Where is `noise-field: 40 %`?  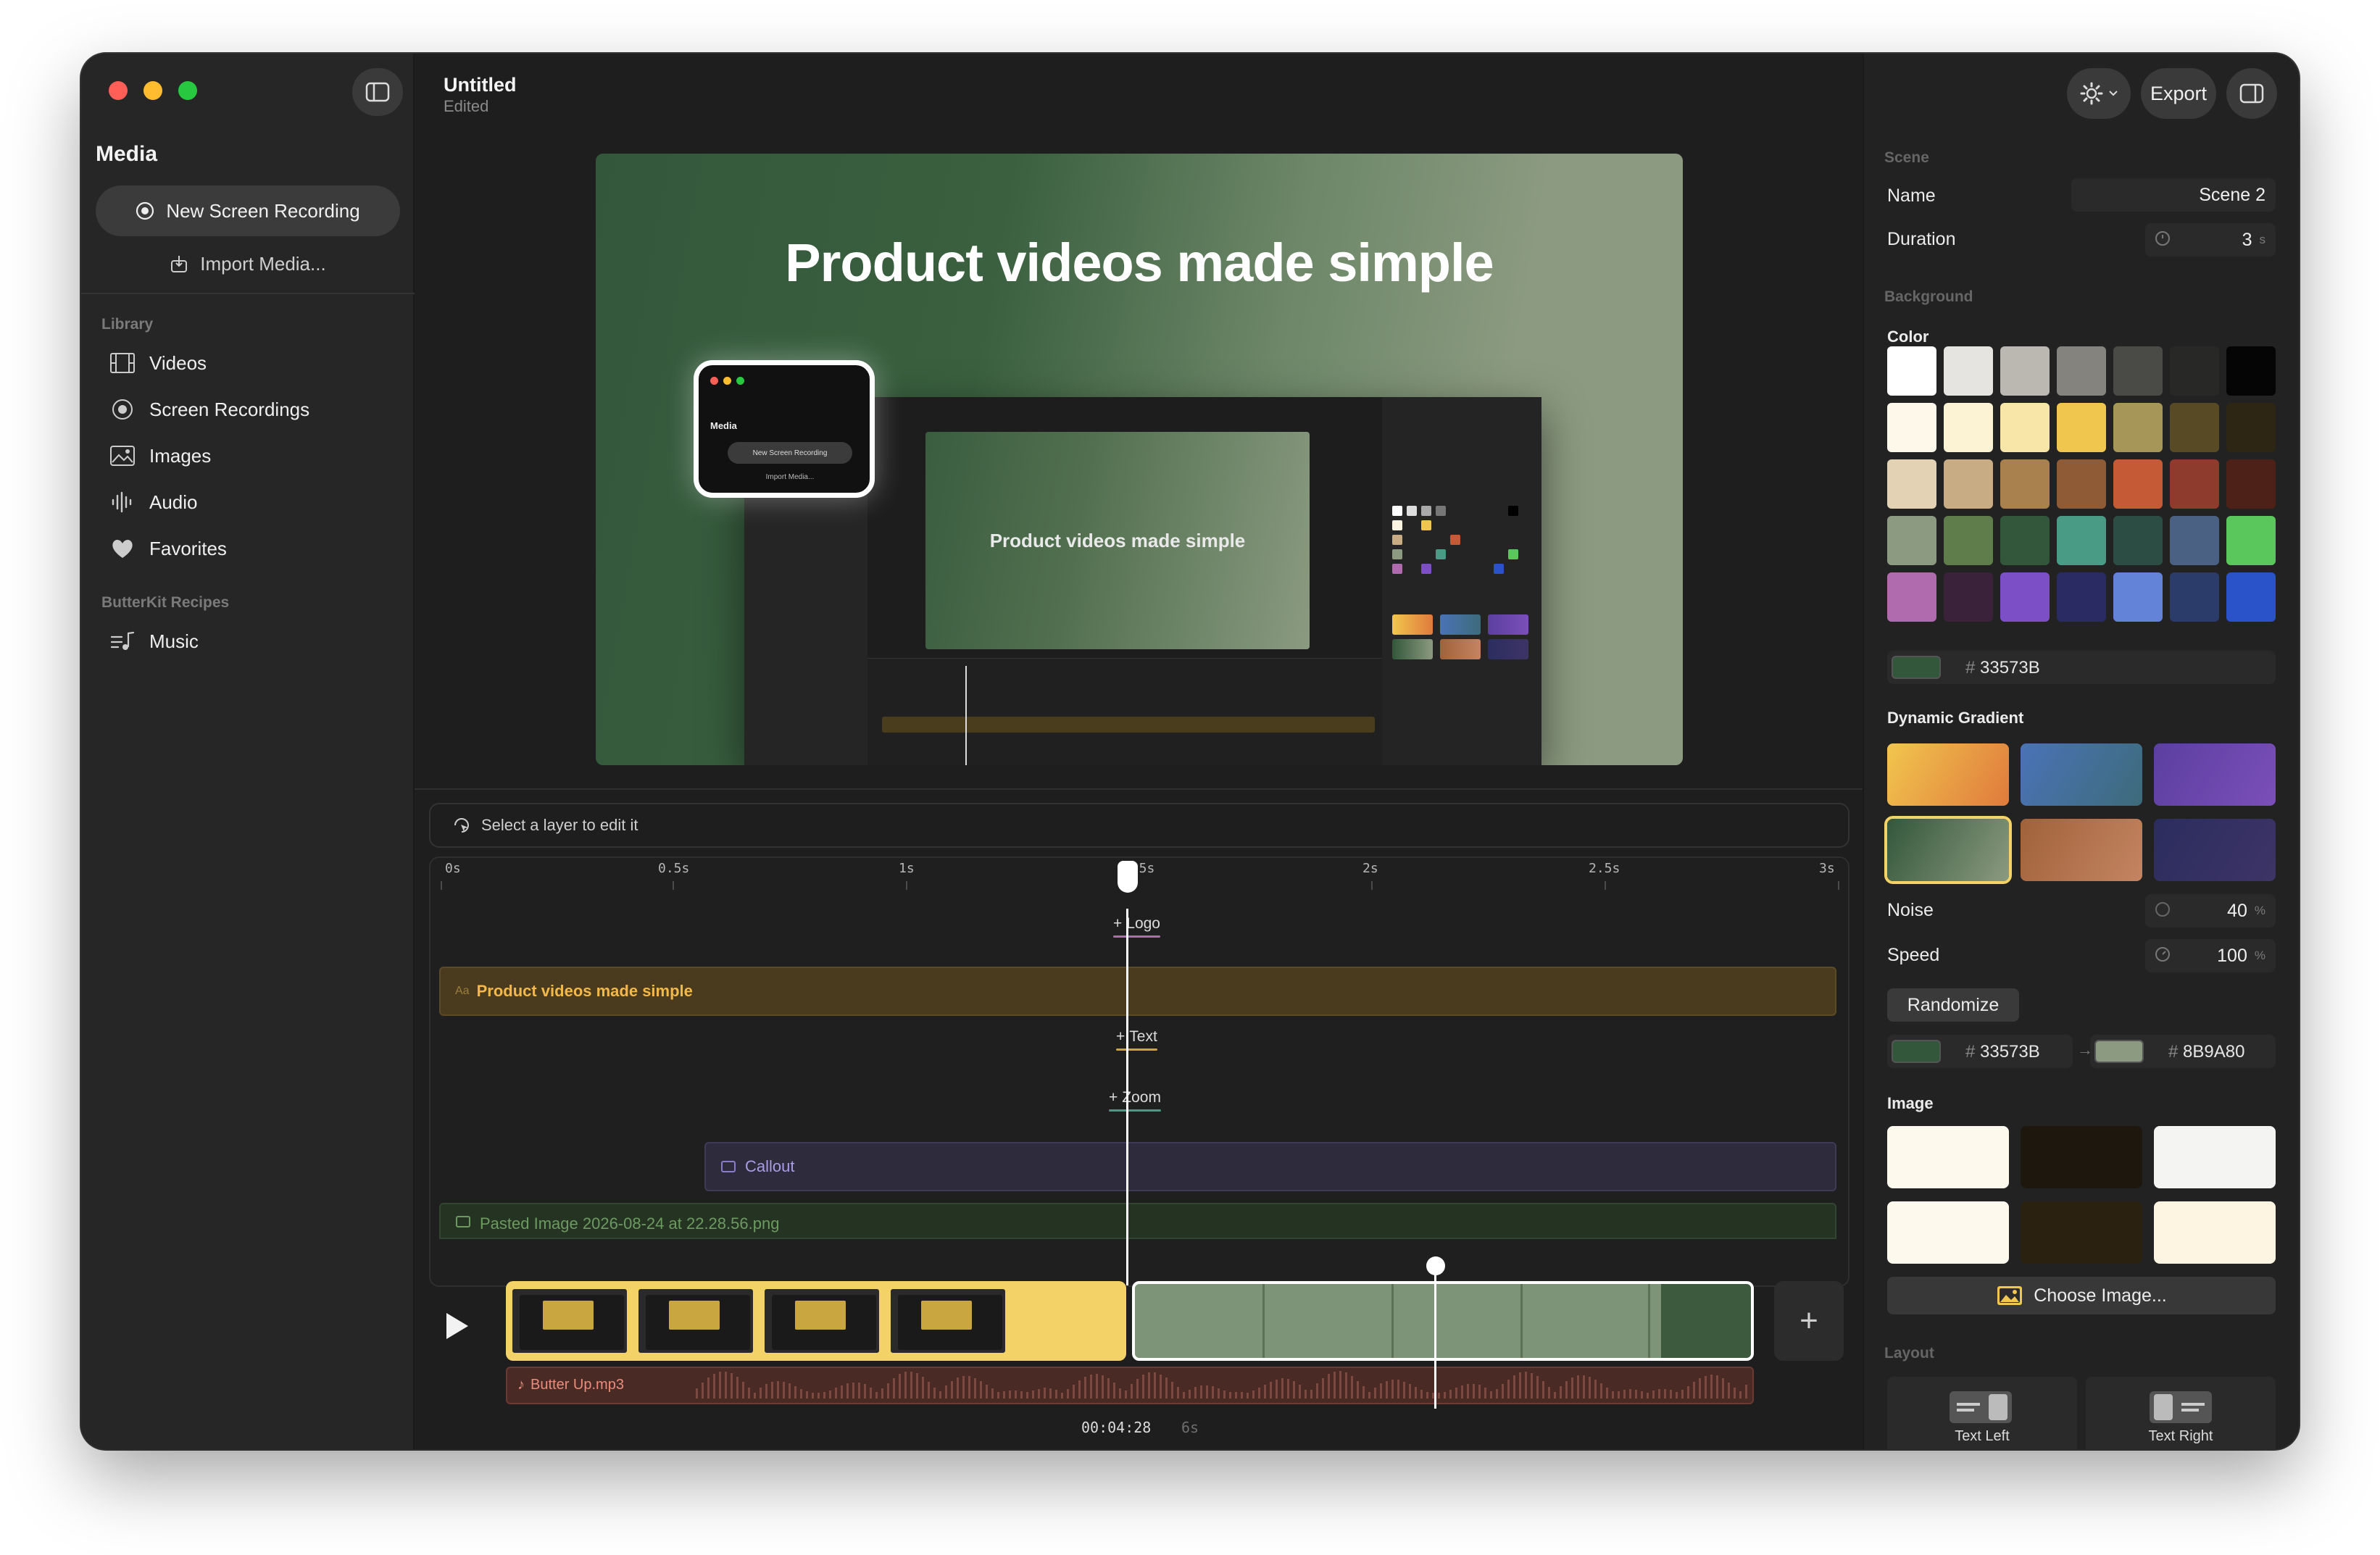 noise-field: 40 % is located at coordinates (2210, 910).